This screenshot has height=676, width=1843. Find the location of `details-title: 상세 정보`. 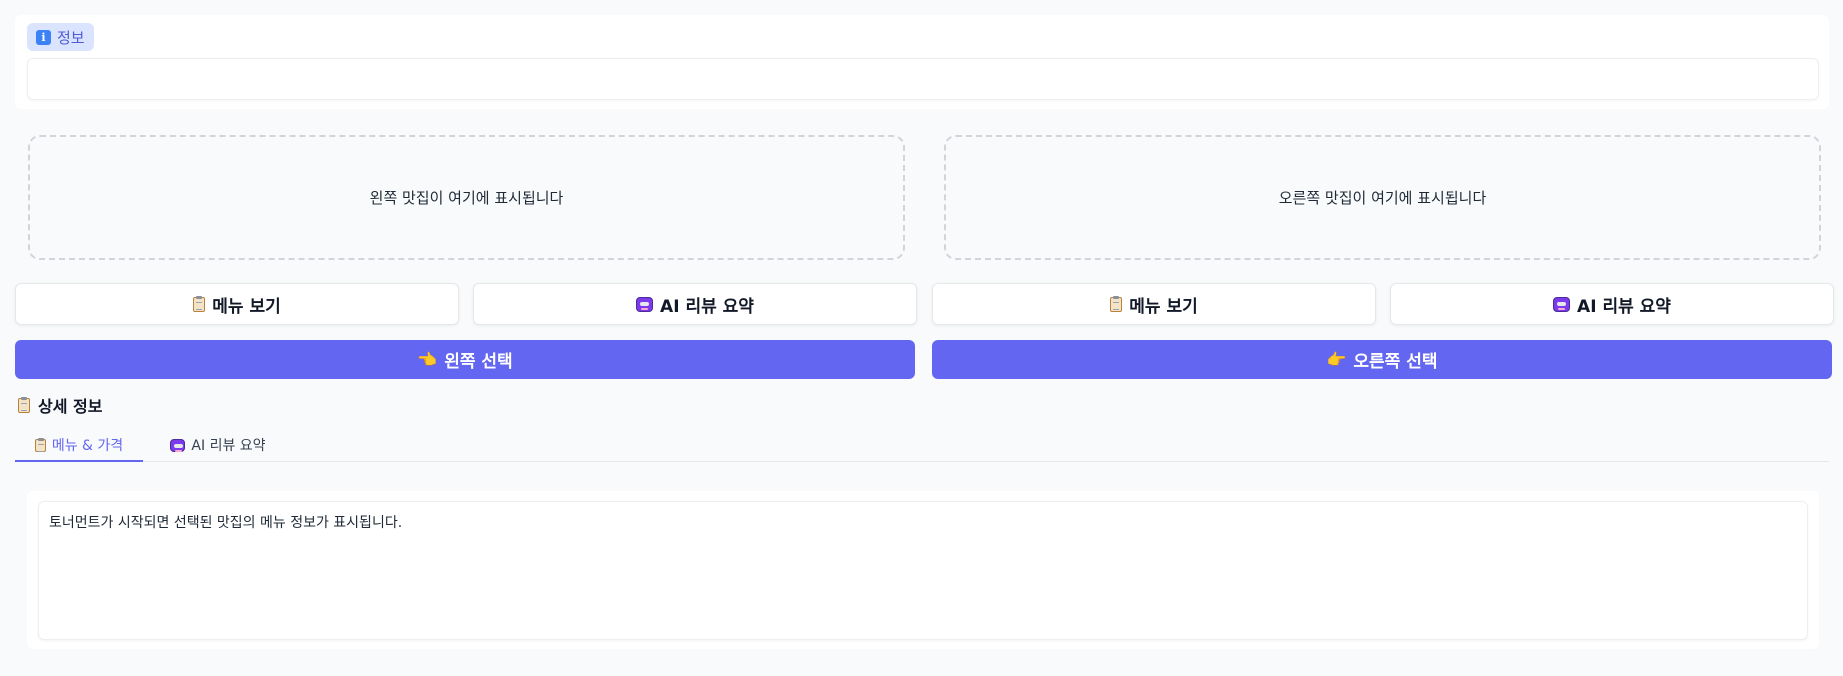

details-title: 상세 정보 is located at coordinates (60, 405).